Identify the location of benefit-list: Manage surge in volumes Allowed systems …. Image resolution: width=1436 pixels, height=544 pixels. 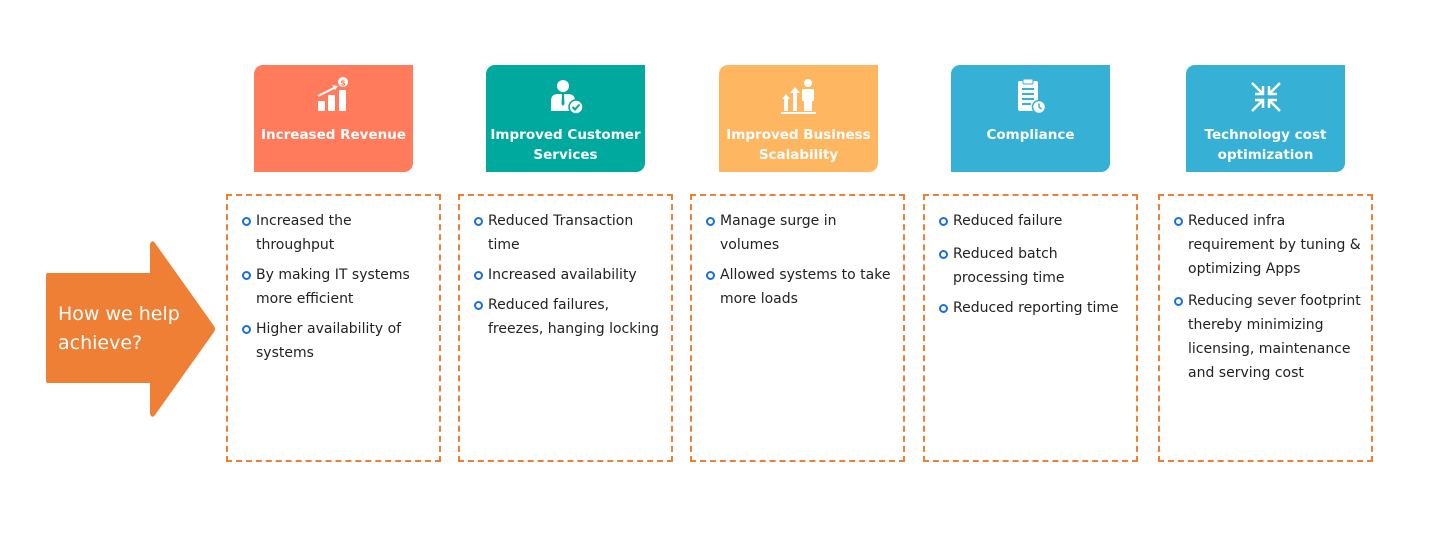
(797, 253).